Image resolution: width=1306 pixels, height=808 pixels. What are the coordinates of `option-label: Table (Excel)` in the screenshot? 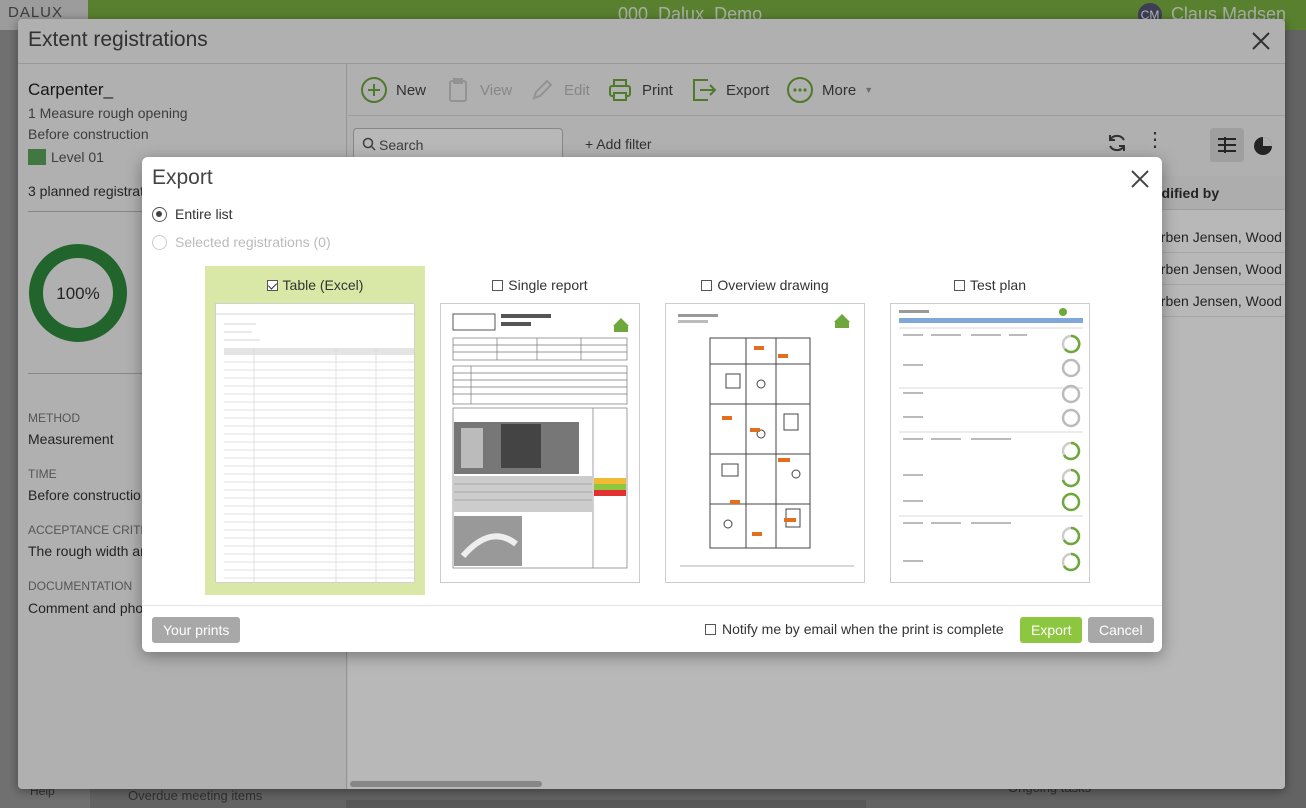 It's located at (323, 285).